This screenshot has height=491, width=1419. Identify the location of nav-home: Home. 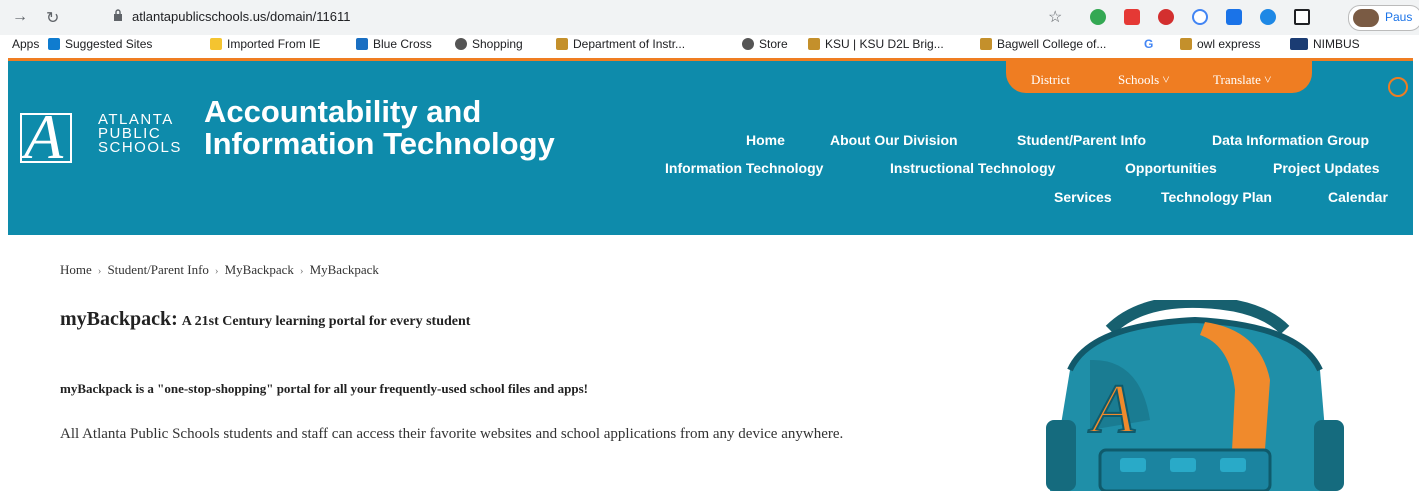
(765, 140).